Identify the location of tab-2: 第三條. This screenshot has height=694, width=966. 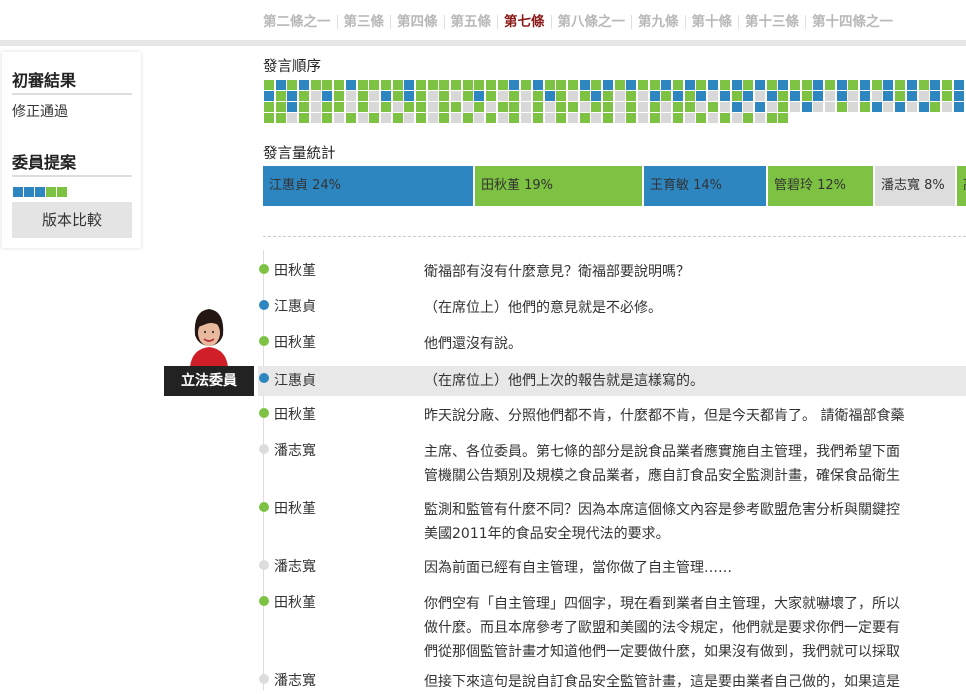
(364, 20).